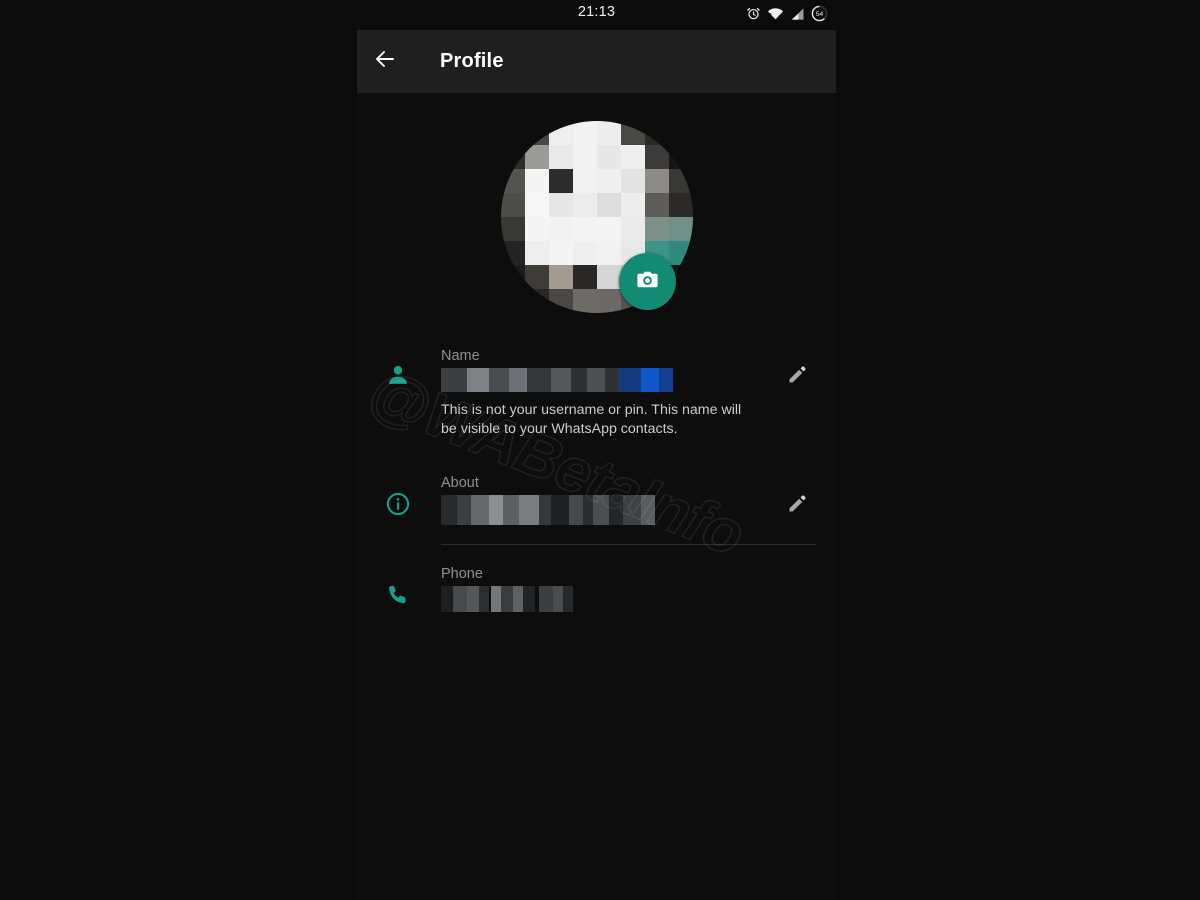  What do you see at coordinates (596, 15) in the screenshot?
I see `status-bar: 21:13 54` at bounding box center [596, 15].